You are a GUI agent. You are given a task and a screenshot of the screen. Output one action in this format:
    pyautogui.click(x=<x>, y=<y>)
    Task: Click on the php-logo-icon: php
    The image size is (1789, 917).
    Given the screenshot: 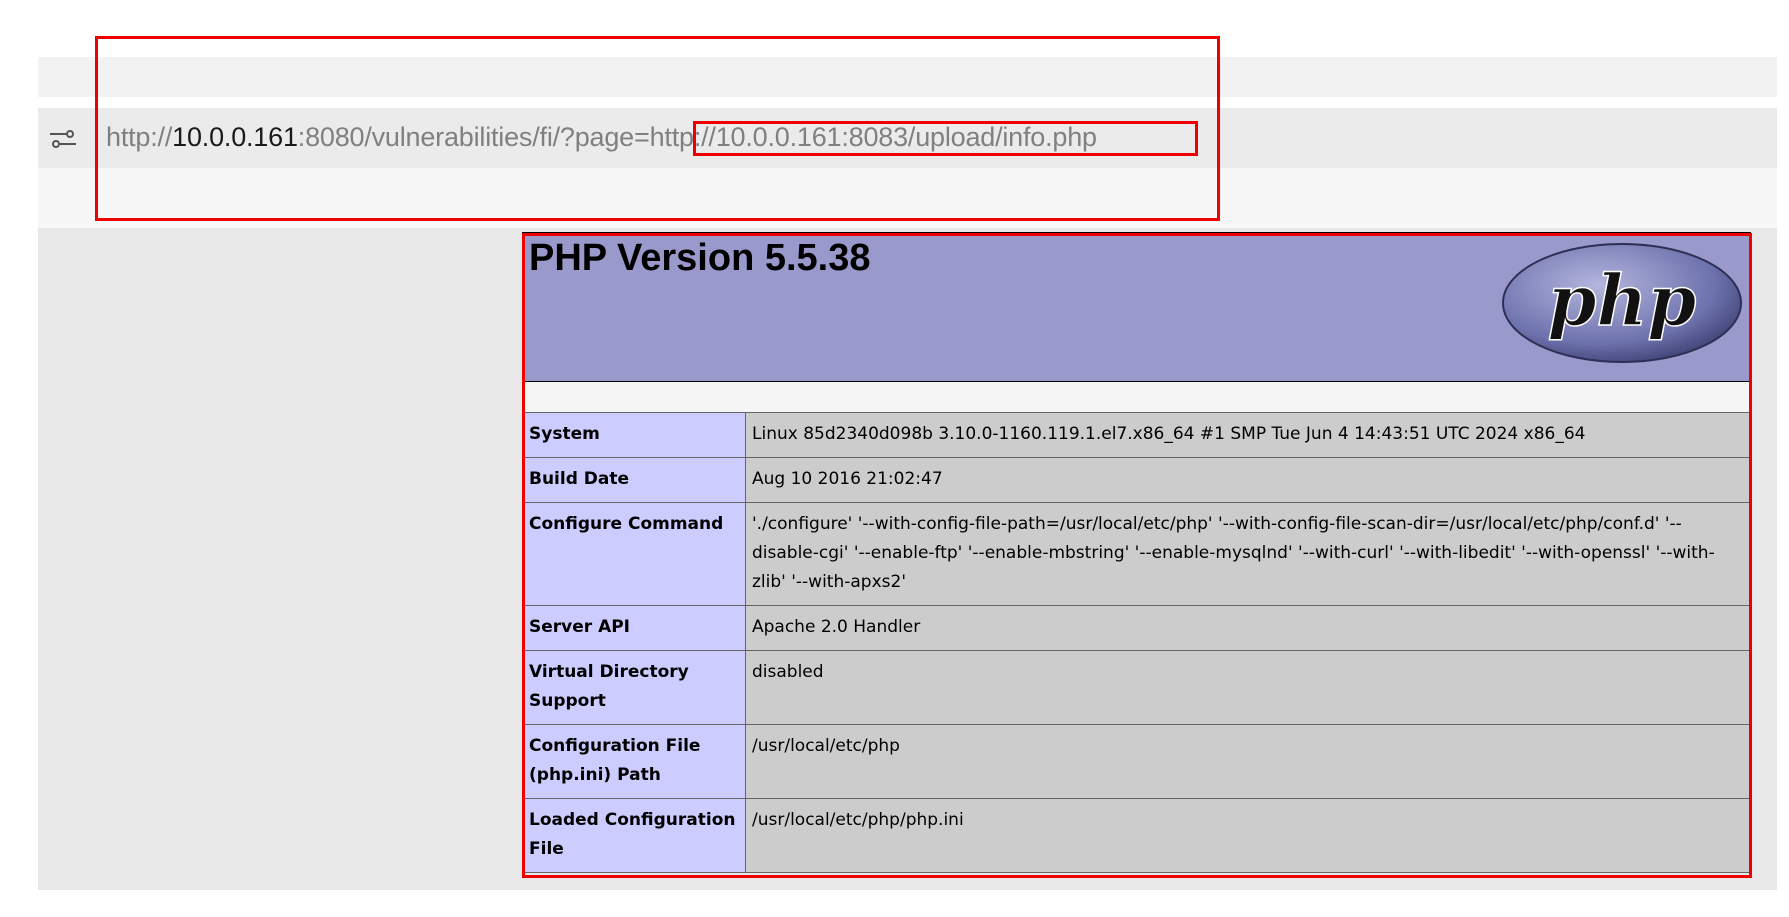 What is the action you would take?
    pyautogui.click(x=1622, y=303)
    